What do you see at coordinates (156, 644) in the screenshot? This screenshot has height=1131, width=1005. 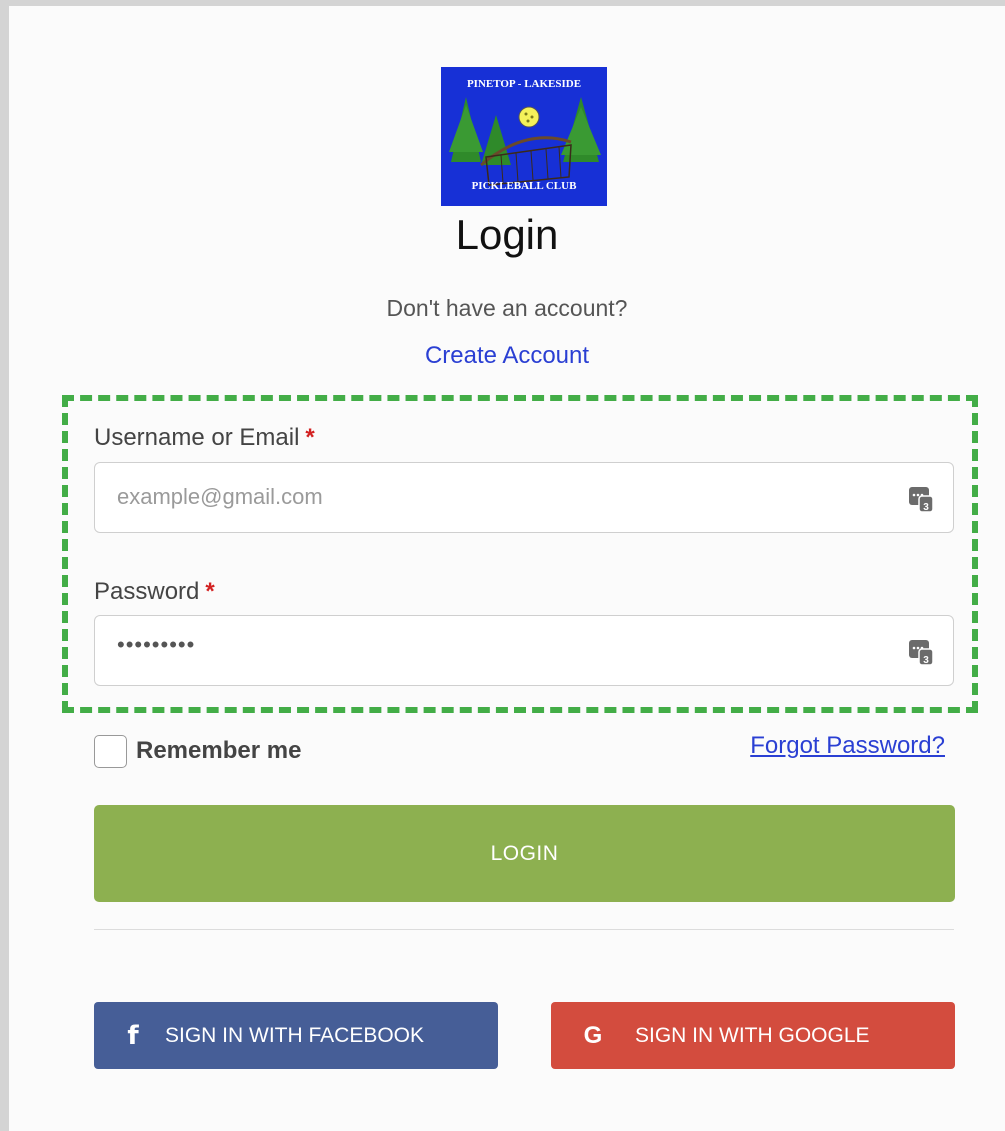 I see `password-masked-value: •••••••••` at bounding box center [156, 644].